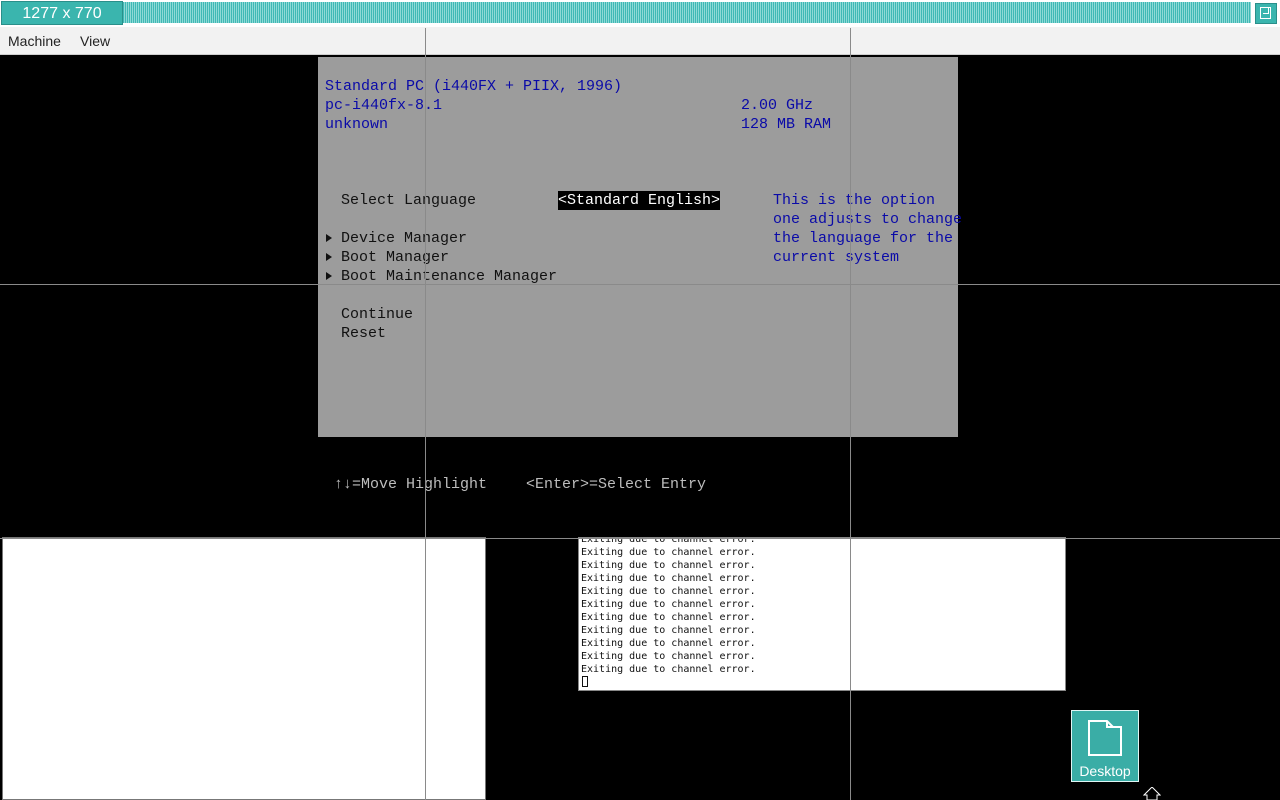 The image size is (1280, 800). I want to click on help-line-1: This is the option, so click(854, 200).